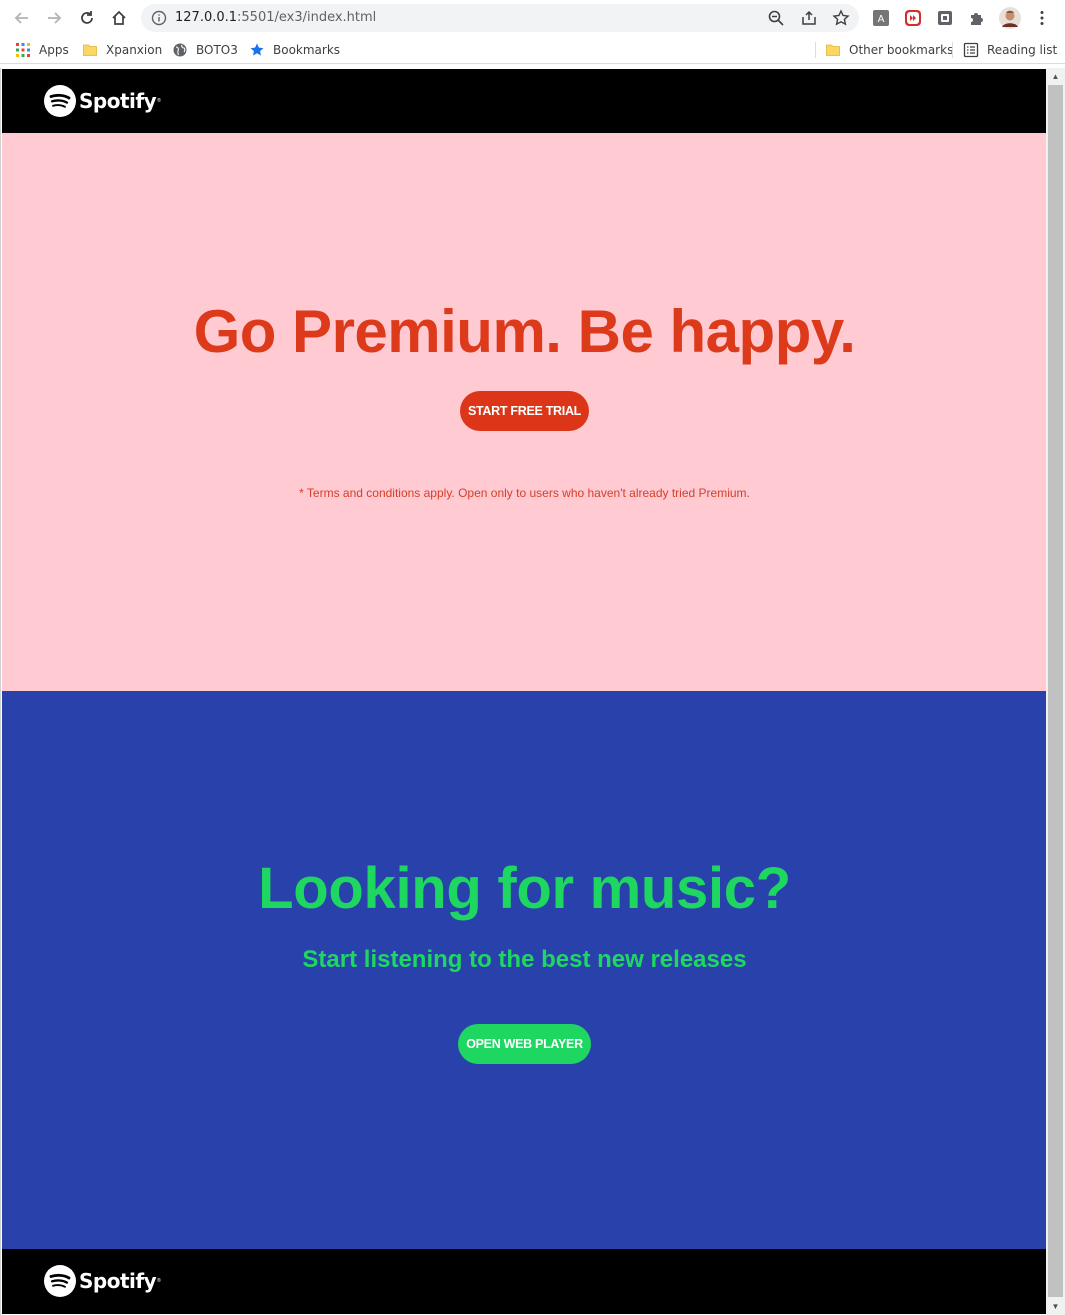 This screenshot has width=1065, height=1315. I want to click on reading-list: Reading list, so click(1010, 50).